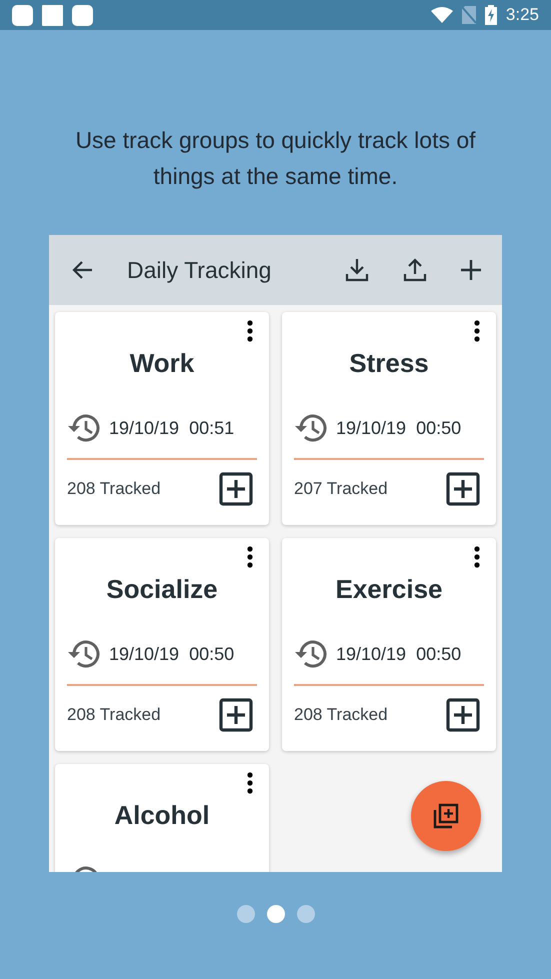 The width and height of the screenshot is (551, 979). I want to click on tracked-count: 207 Tracked, so click(341, 489).